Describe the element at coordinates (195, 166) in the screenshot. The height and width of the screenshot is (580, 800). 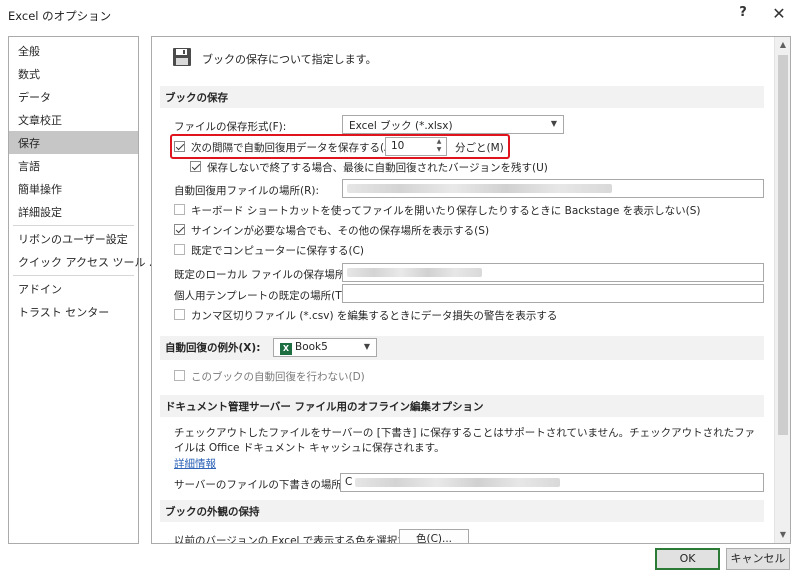
I see `keep-last-version-checkbox` at that location.